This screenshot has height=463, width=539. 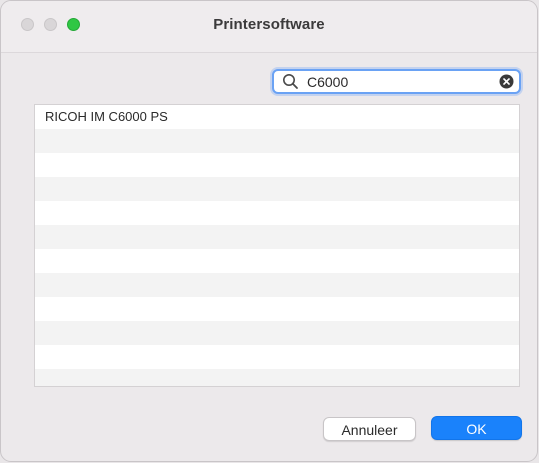 I want to click on search-icon, so click(x=290, y=81).